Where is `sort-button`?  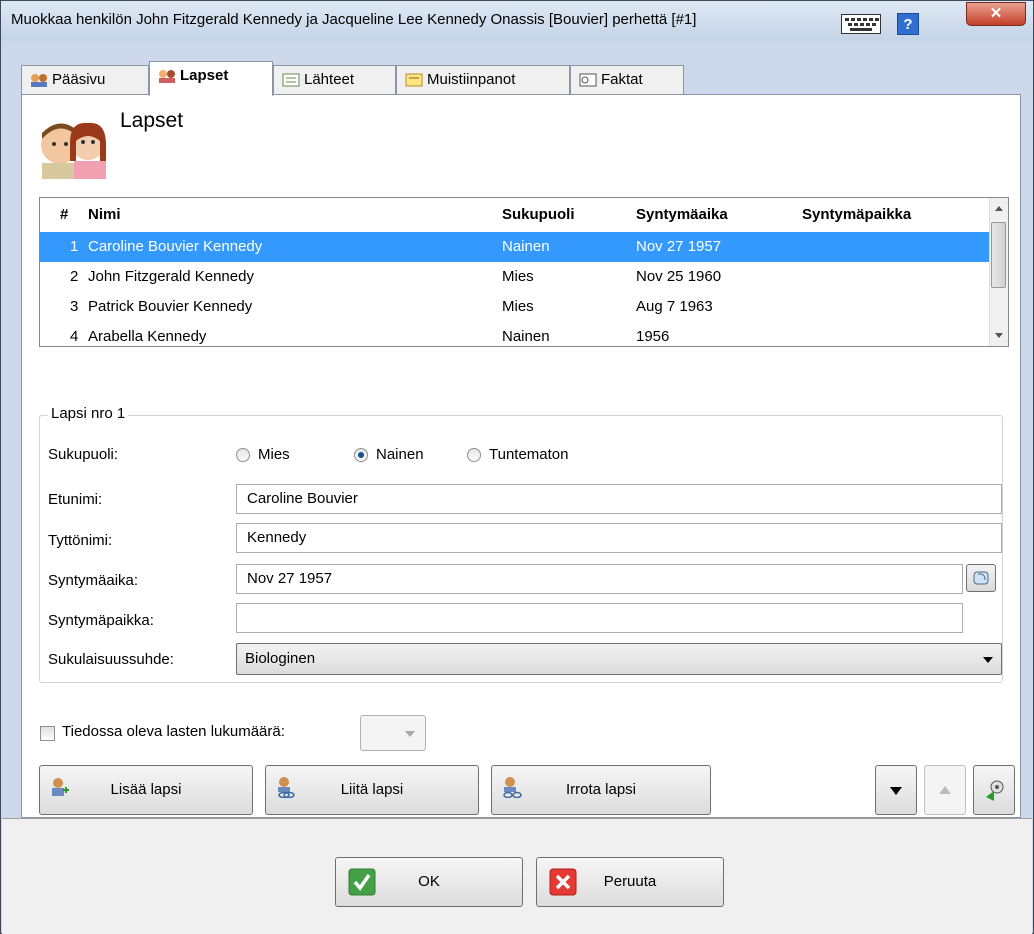
sort-button is located at coordinates (994, 790).